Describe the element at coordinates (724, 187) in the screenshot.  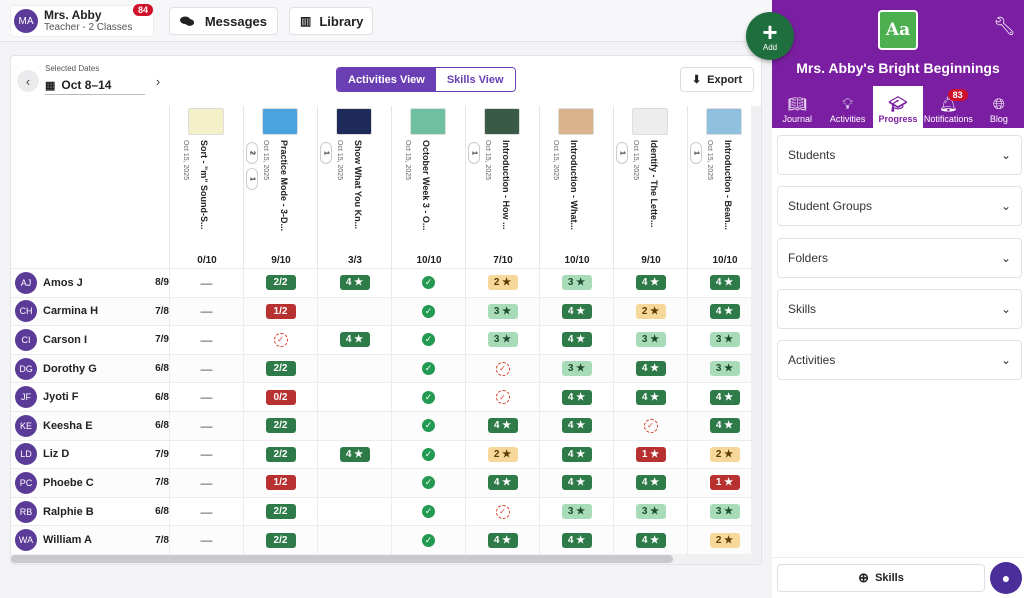
I see `activity-column-header: 1 Oct 15, 2025 Introduction - Bean... 10/10` at that location.